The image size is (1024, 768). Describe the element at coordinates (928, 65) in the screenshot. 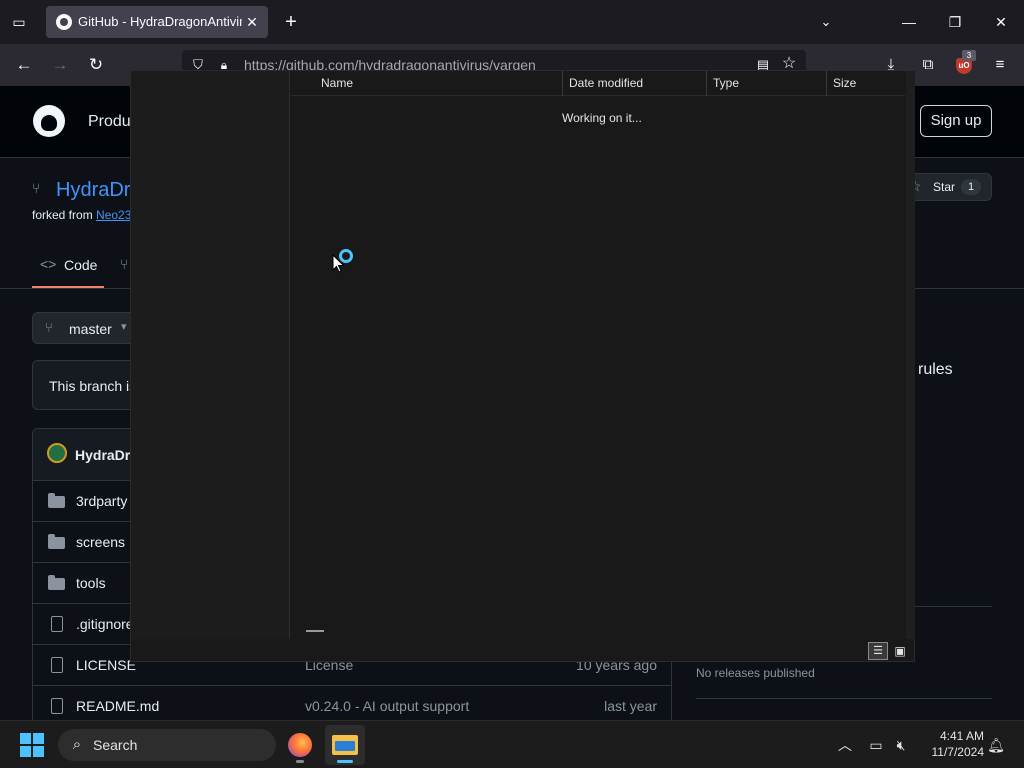

I see `extensions-icon: ⧉` at that location.